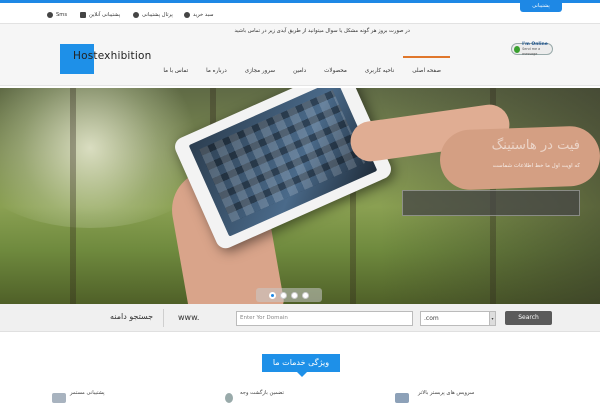 The image size is (600, 403). I want to click on domain-input: Enter Yor Domain, so click(324, 318).